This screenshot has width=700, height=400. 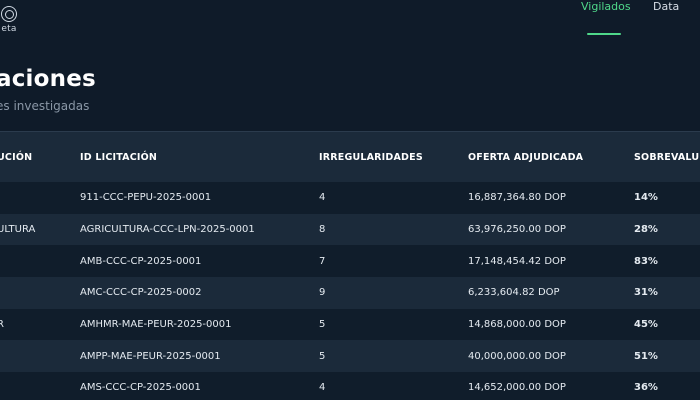 What do you see at coordinates (551, 324) in the screenshot?
I see `cell-oferta-adjudicada: 14,868,000.00 DOP` at bounding box center [551, 324].